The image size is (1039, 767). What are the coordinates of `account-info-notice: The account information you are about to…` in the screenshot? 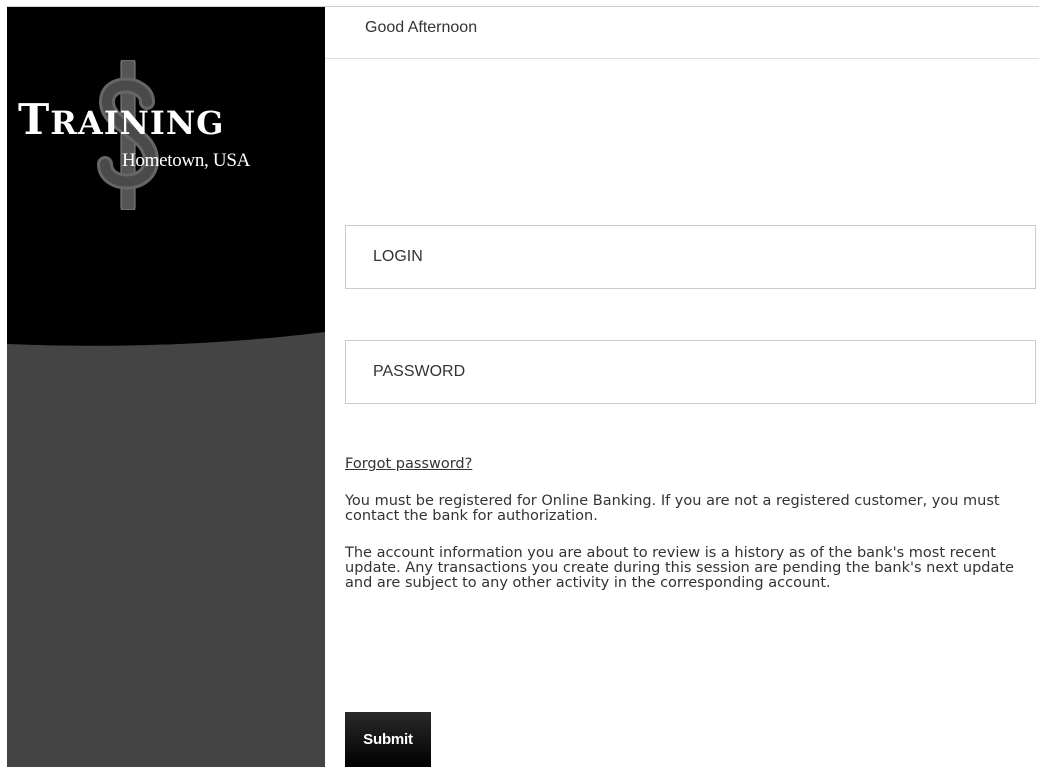 It's located at (679, 568).